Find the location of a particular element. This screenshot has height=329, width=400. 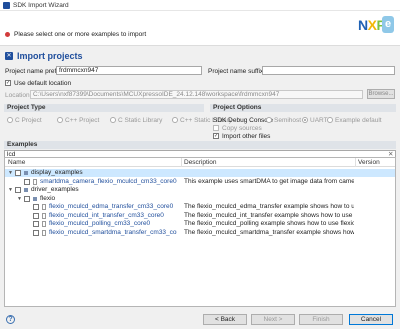

finish-button: Finish is located at coordinates (321, 319).